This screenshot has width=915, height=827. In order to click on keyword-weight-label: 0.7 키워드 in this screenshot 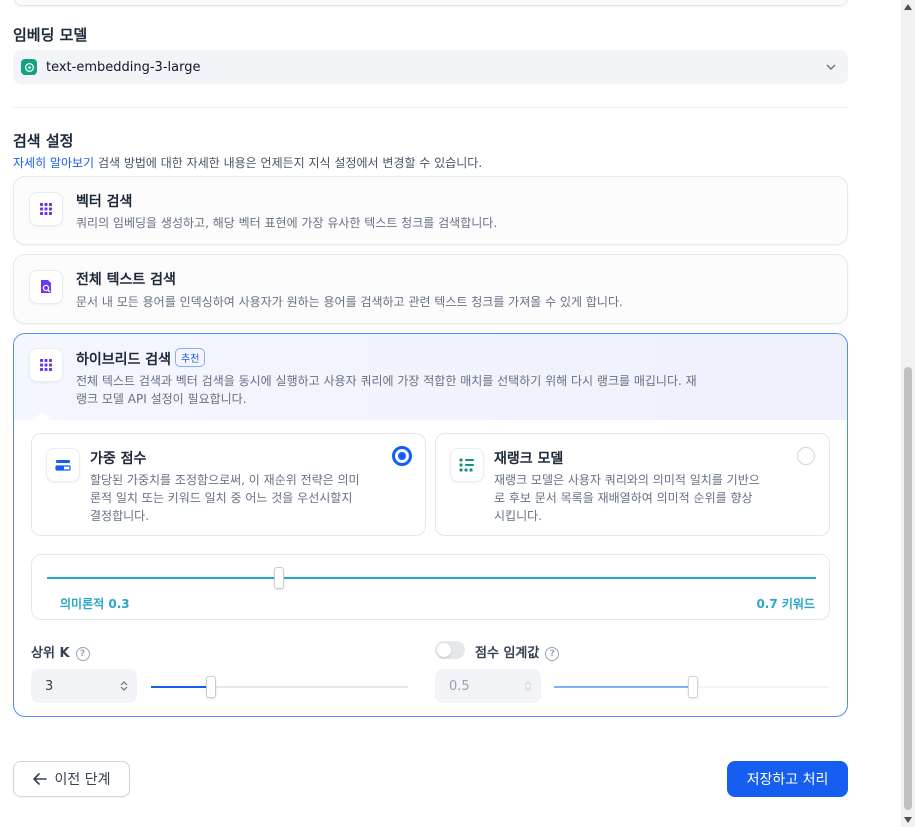, I will do `click(785, 604)`.